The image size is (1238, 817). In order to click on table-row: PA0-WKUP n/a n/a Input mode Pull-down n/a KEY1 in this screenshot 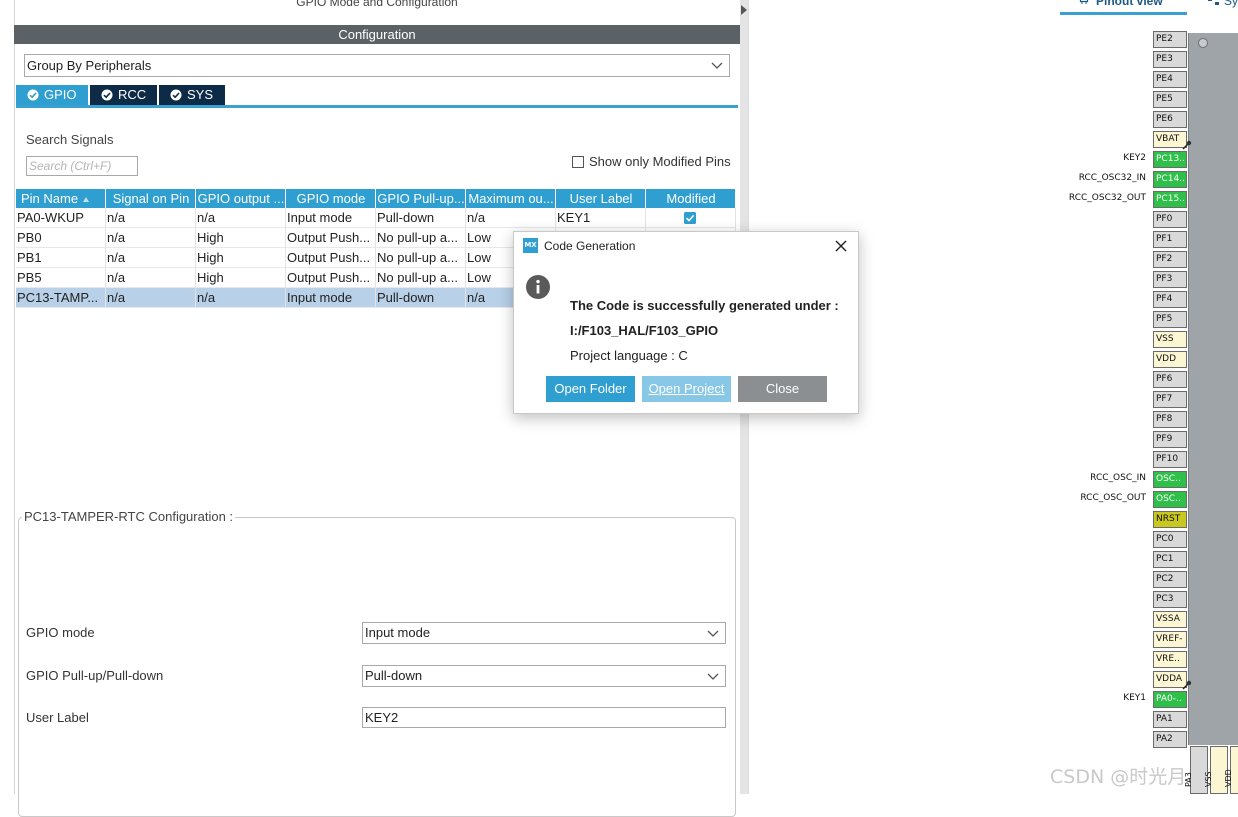, I will do `click(376, 218)`.